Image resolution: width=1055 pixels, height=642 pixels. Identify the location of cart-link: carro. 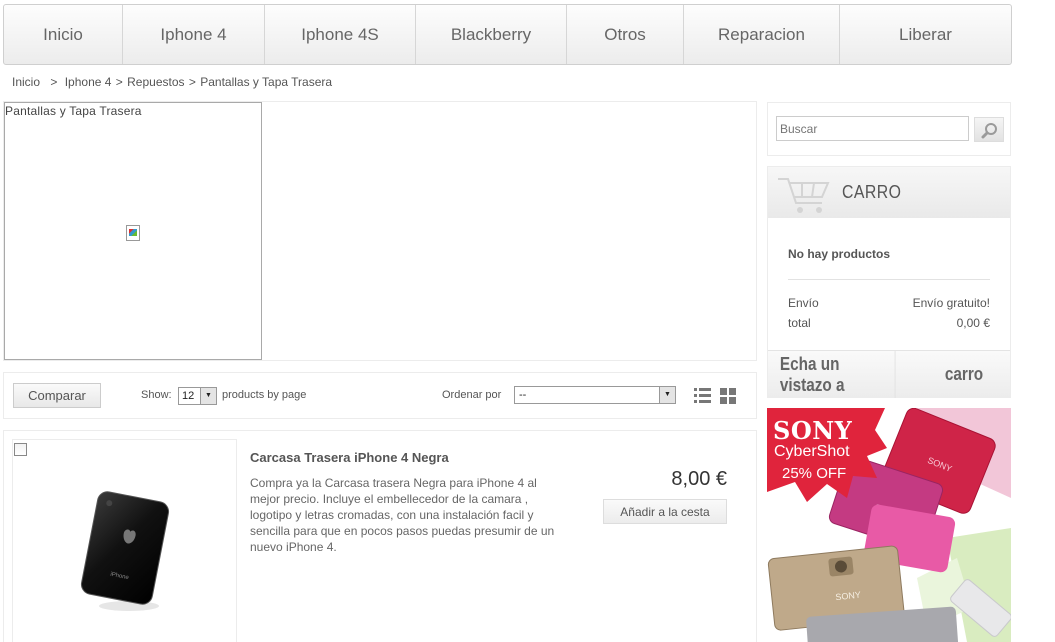
(964, 374).